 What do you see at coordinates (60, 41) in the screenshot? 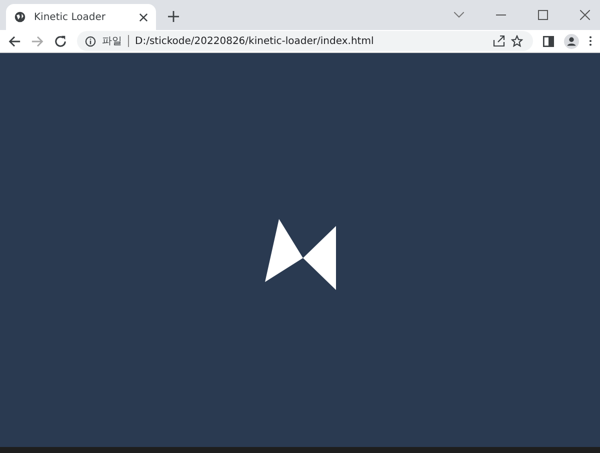
I see `reload-icon` at bounding box center [60, 41].